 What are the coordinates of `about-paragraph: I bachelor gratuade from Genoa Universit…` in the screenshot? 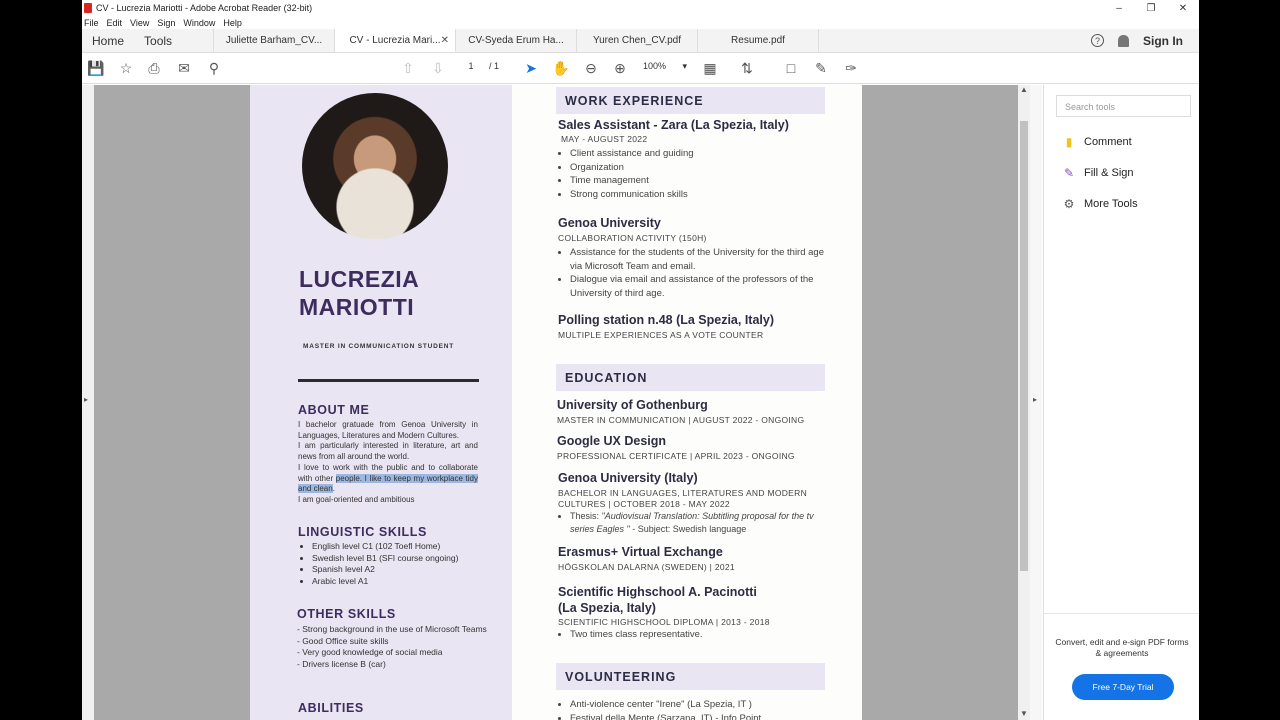 It's located at (388, 430).